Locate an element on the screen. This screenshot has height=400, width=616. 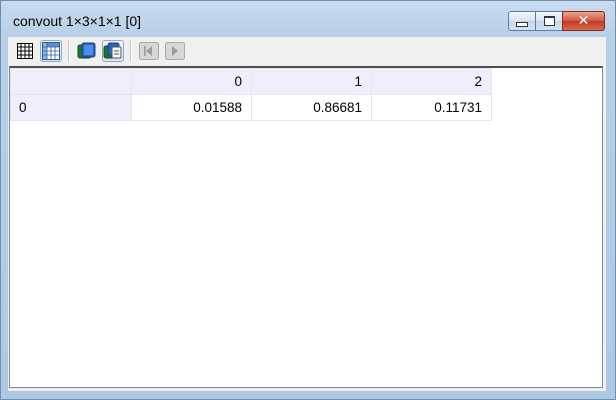
multi-image-button is located at coordinates (113, 51).